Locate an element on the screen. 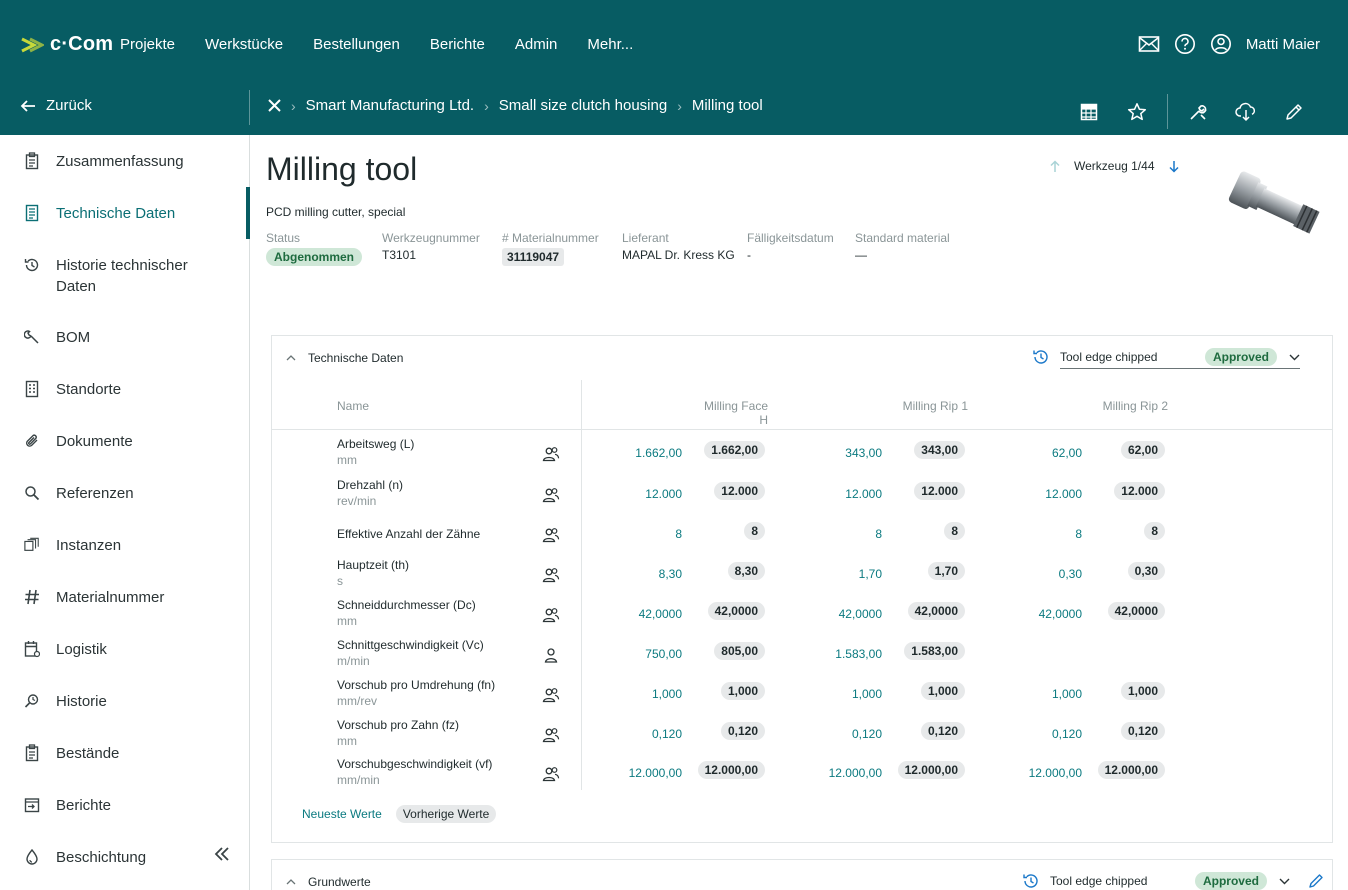 The width and height of the screenshot is (1348, 890). latest-value-link: 1,70 is located at coordinates (832, 574).